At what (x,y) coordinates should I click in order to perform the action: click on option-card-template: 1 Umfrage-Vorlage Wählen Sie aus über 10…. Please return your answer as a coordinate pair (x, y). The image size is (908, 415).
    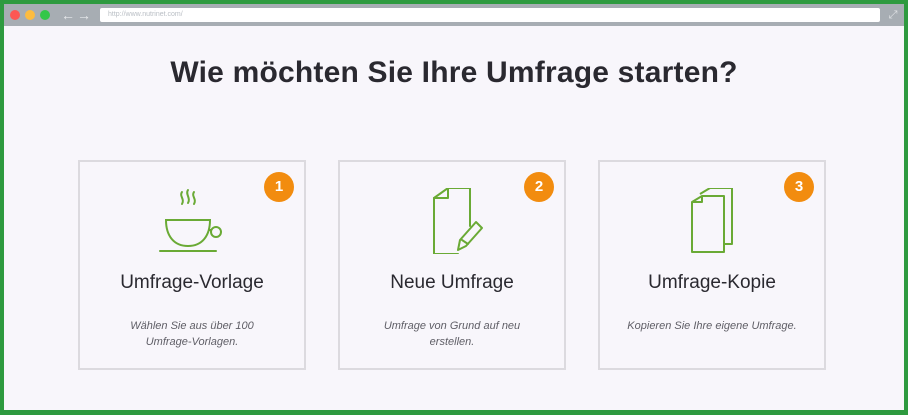
    Looking at the image, I should click on (192, 265).